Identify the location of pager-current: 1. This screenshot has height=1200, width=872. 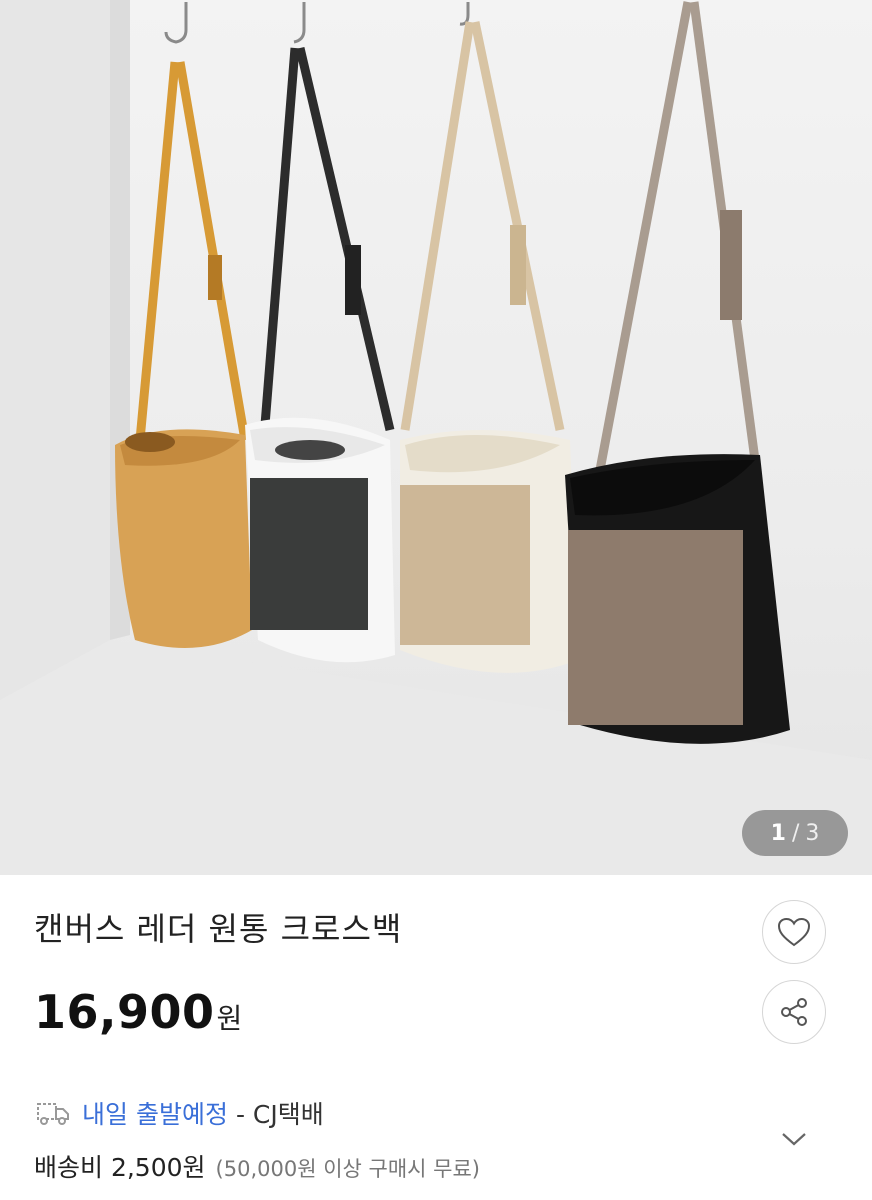
(778, 833).